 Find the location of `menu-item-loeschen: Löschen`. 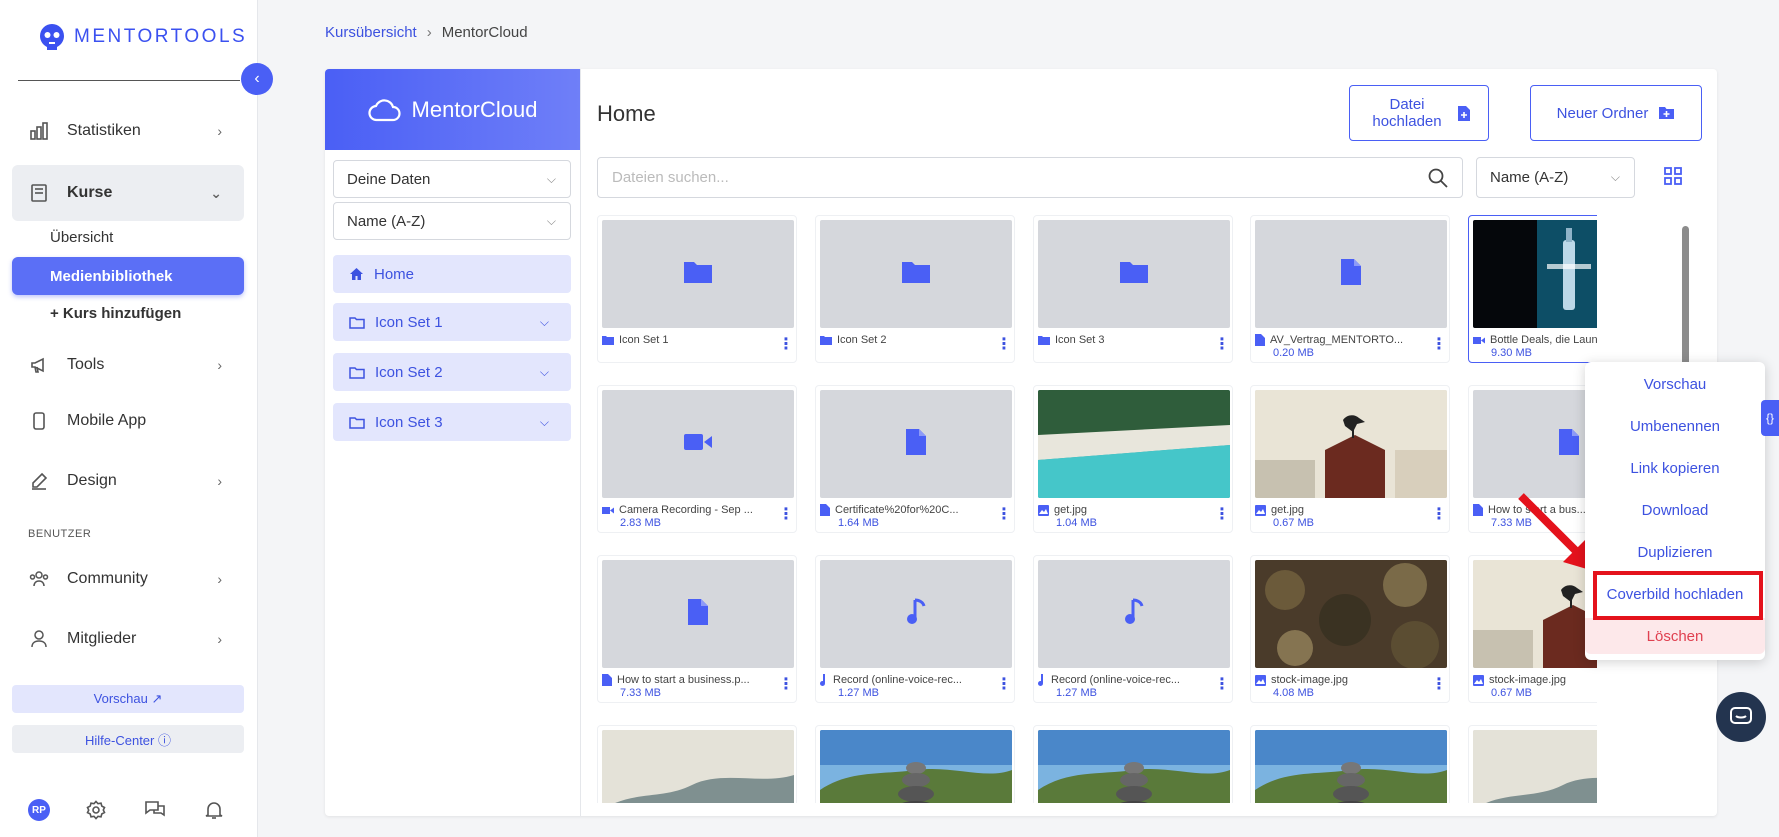

menu-item-loeschen: Löschen is located at coordinates (1675, 636).